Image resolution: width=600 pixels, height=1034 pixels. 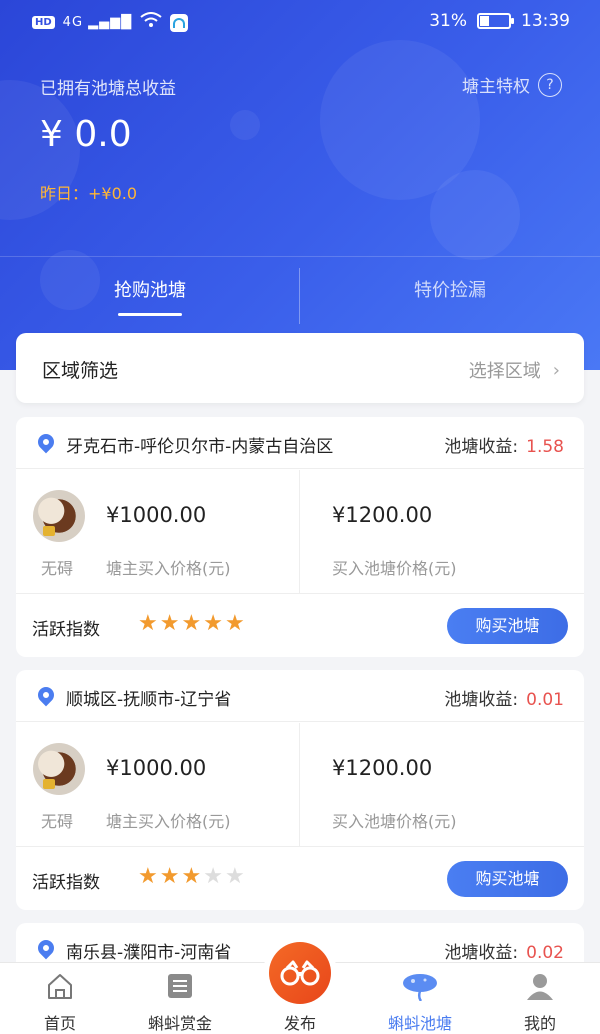 What do you see at coordinates (504, 953) in the screenshot?
I see `pond-earnings: 池塘收益: 0.02` at bounding box center [504, 953].